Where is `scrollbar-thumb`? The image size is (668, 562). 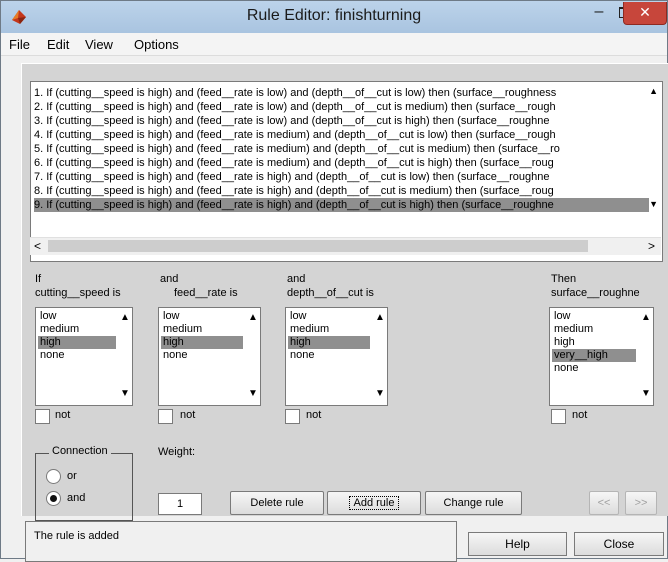 scrollbar-thumb is located at coordinates (318, 246).